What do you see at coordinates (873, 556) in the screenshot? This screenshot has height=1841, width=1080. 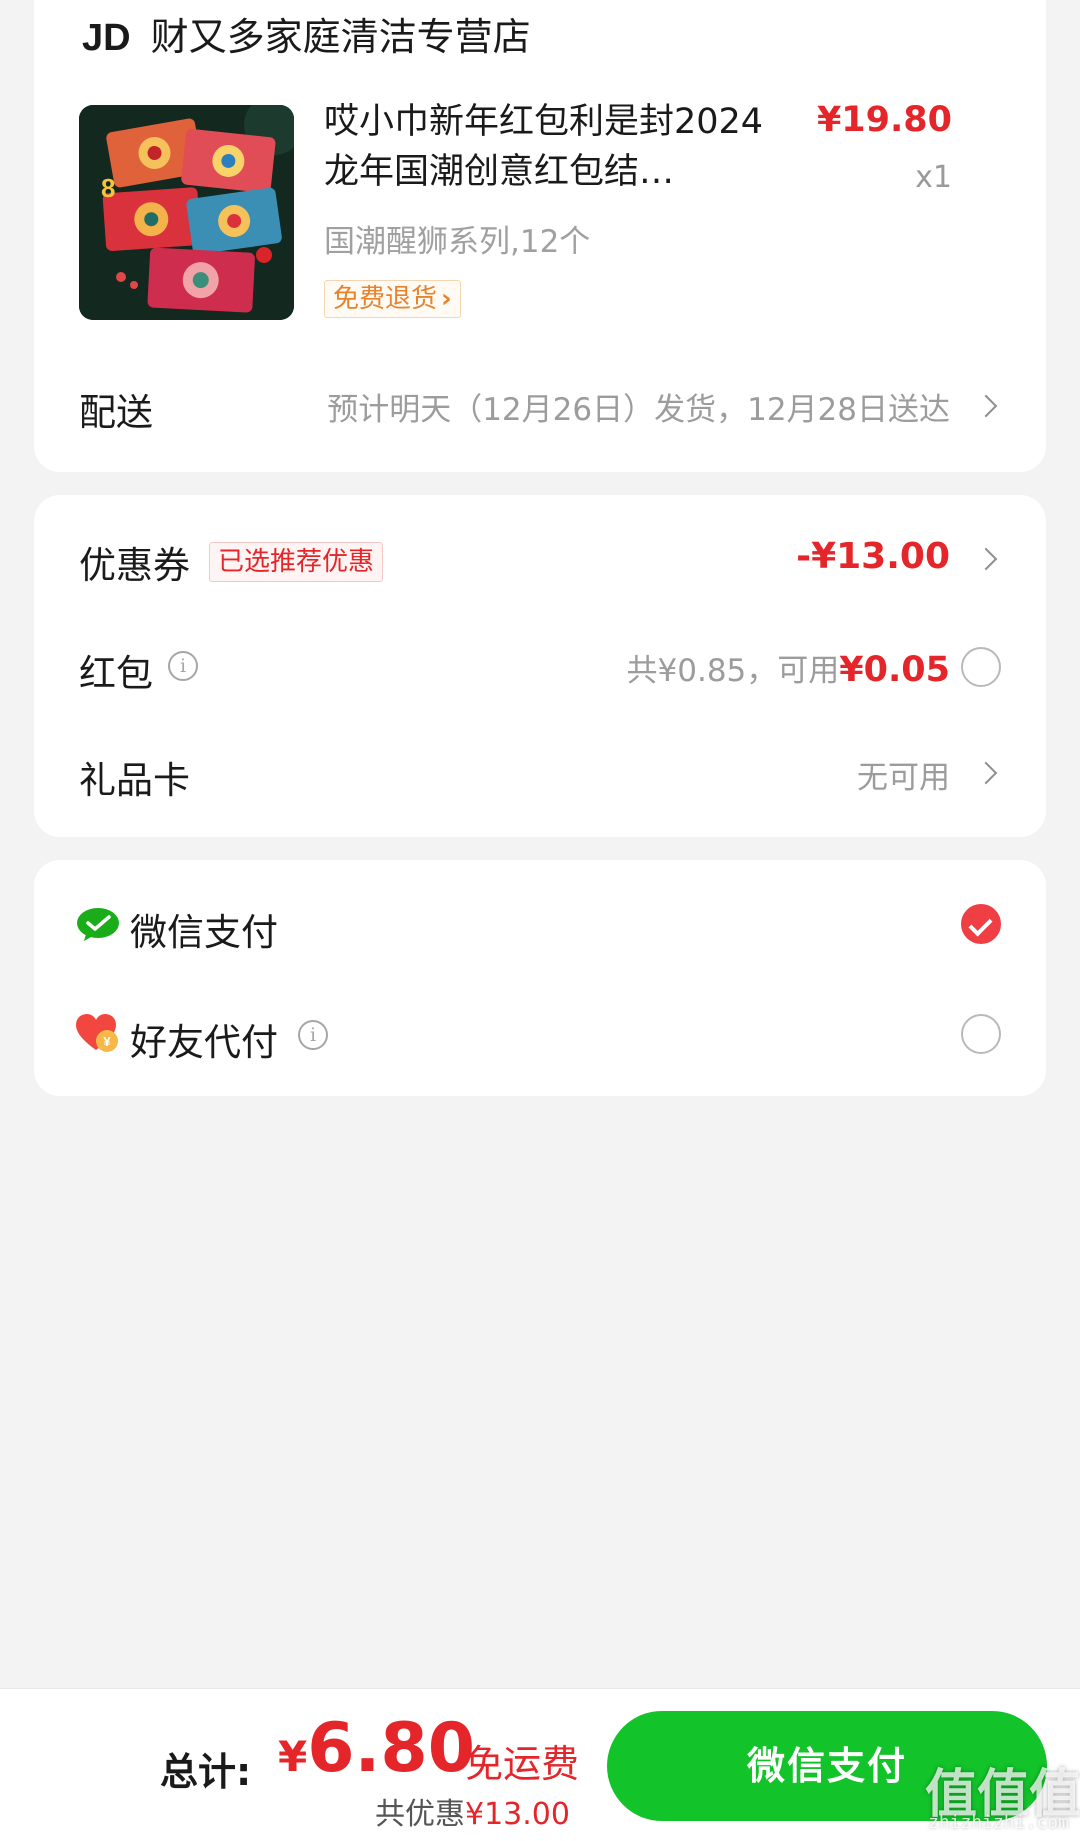 I see `coupon-amount: -¥13.00` at bounding box center [873, 556].